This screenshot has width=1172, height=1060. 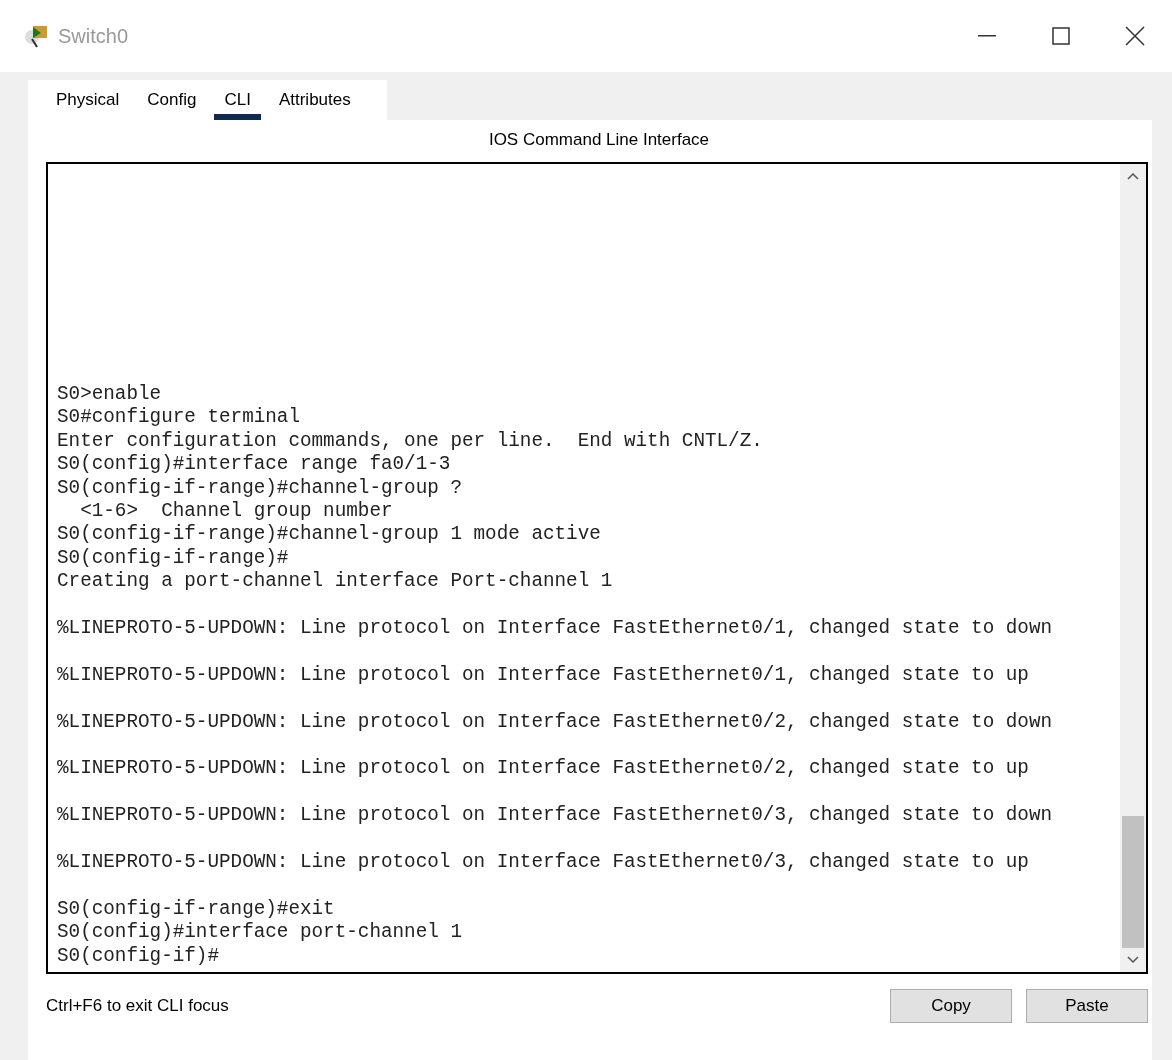 What do you see at coordinates (1087, 1006) in the screenshot?
I see `action-button: Paste` at bounding box center [1087, 1006].